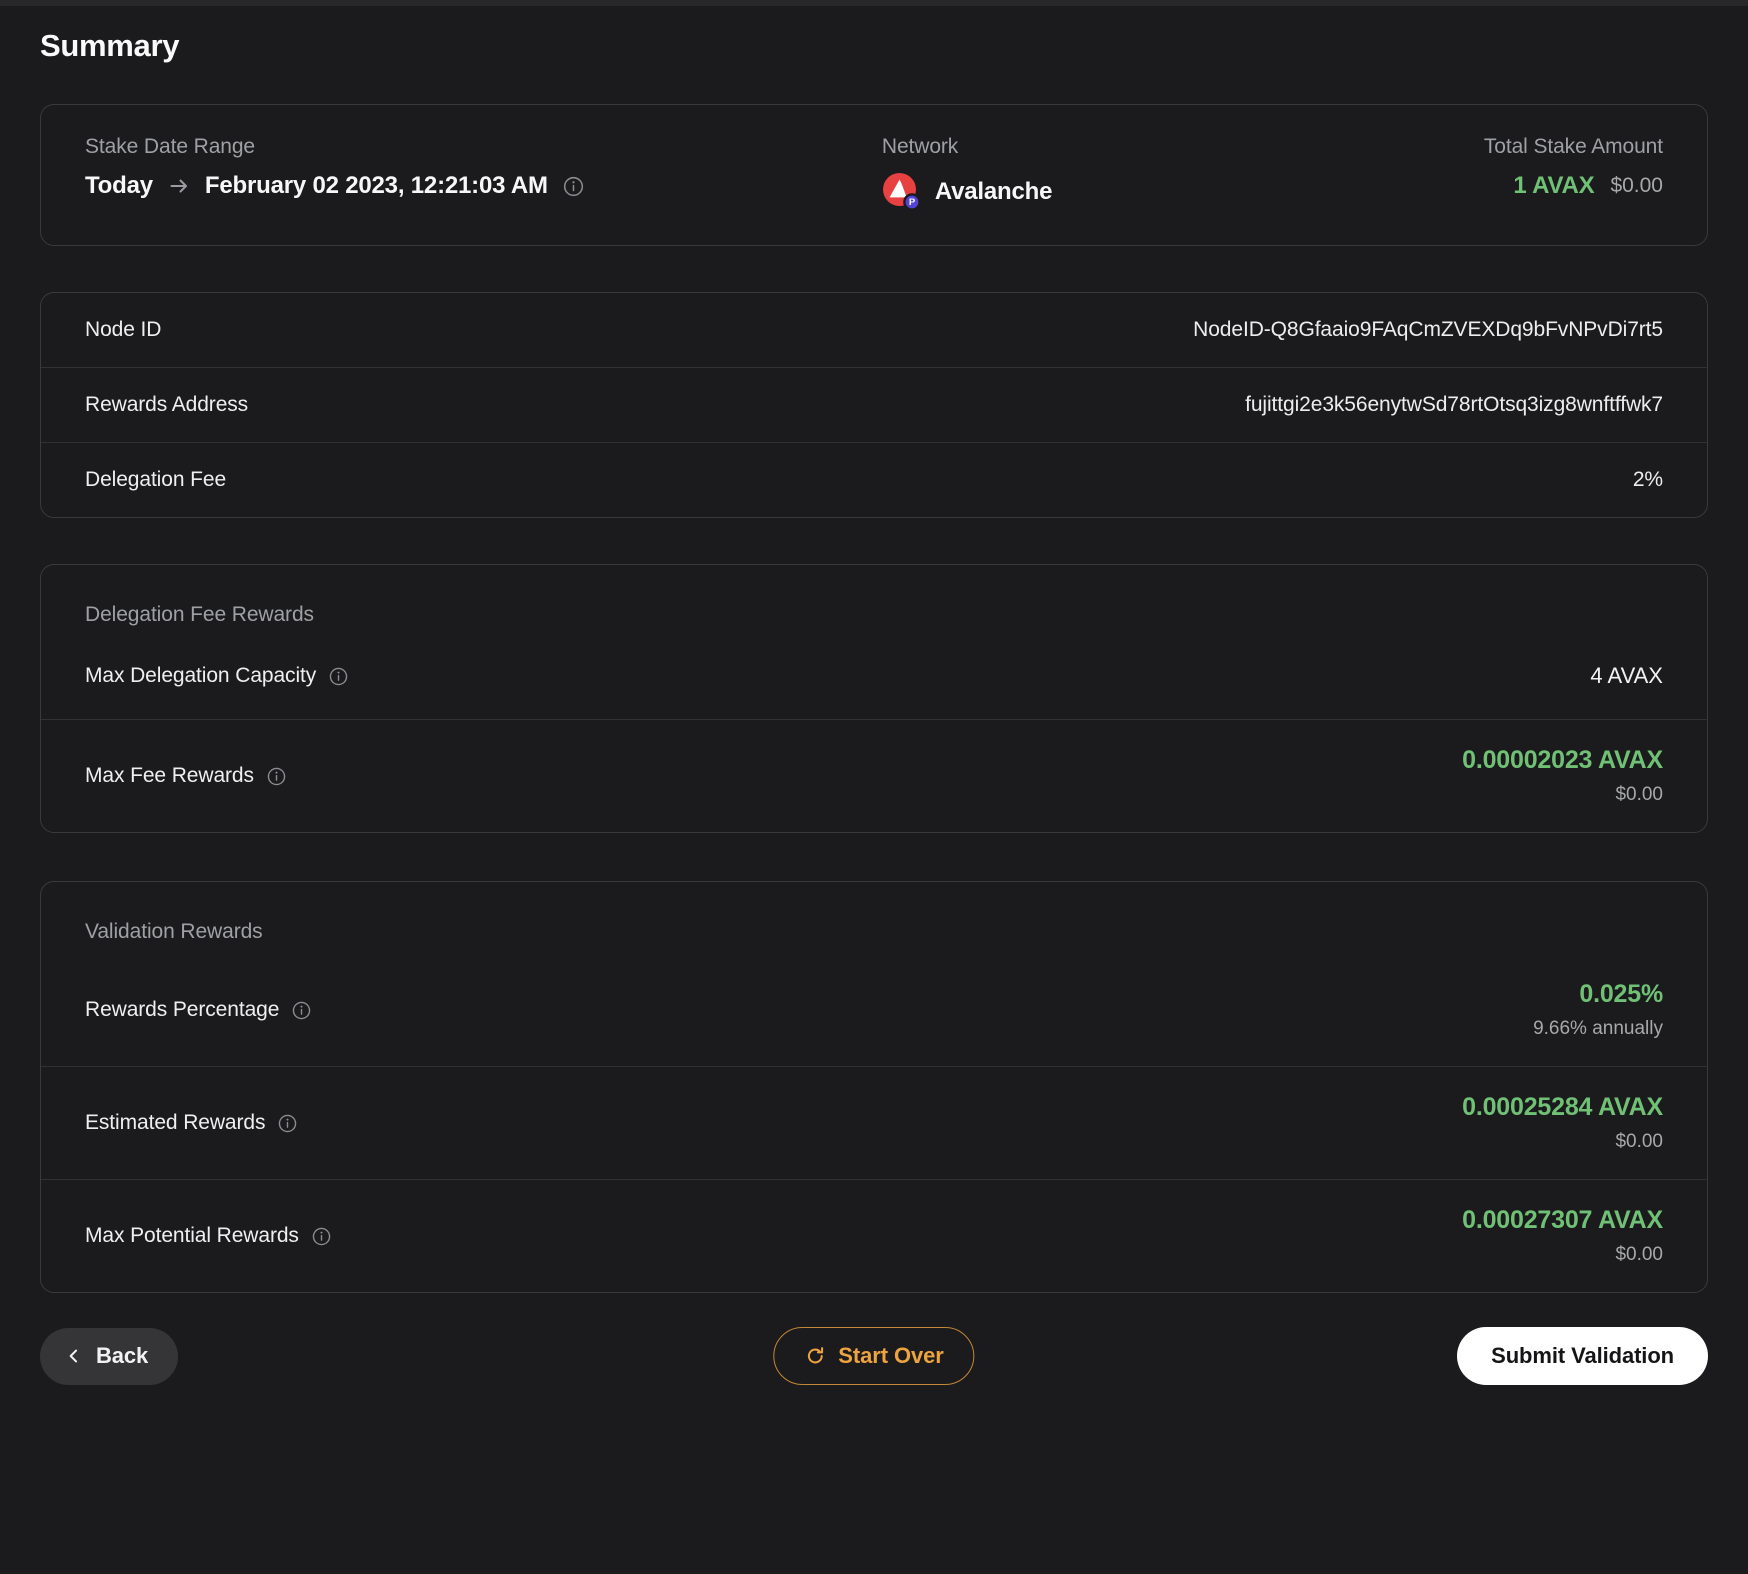 This screenshot has height=1574, width=1748. What do you see at coordinates (993, 191) in the screenshot?
I see `network-name: Avalanche` at bounding box center [993, 191].